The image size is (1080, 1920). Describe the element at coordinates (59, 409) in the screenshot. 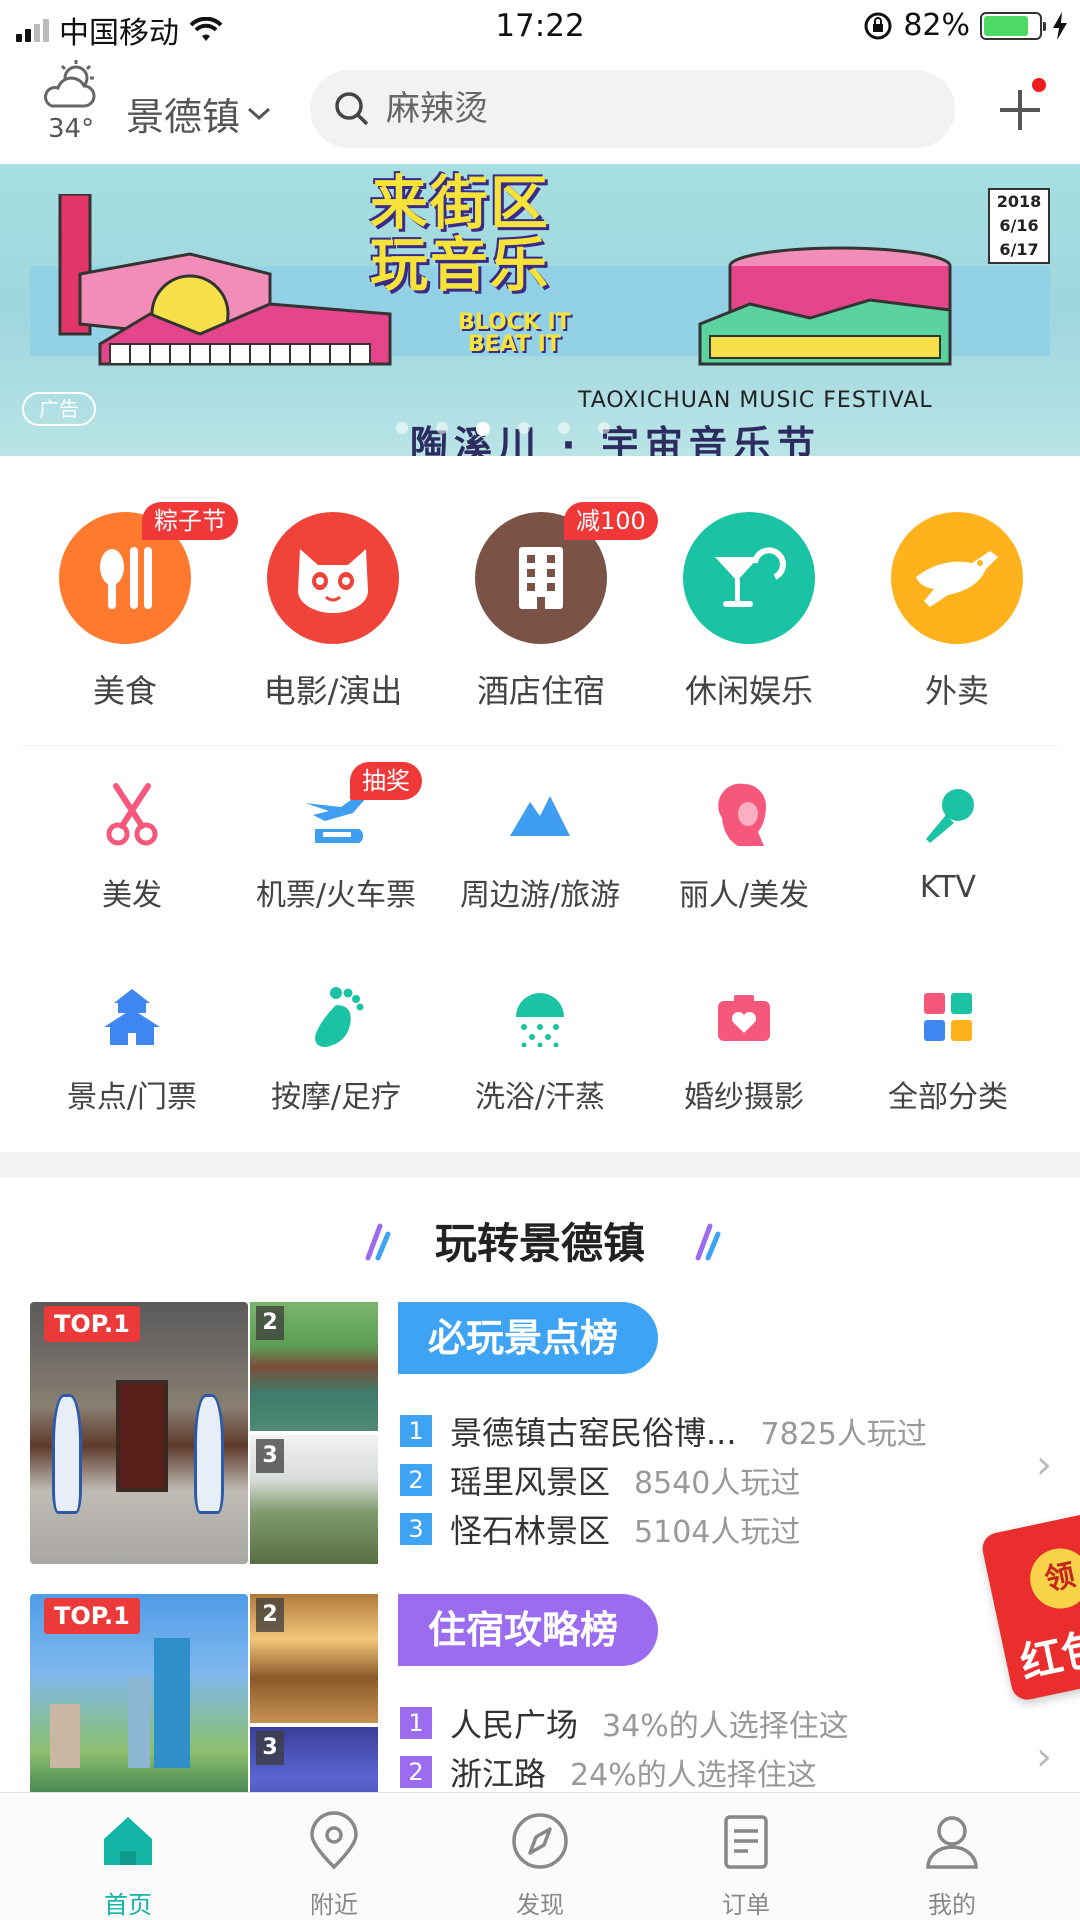

I see `ad-tag: 广告` at that location.